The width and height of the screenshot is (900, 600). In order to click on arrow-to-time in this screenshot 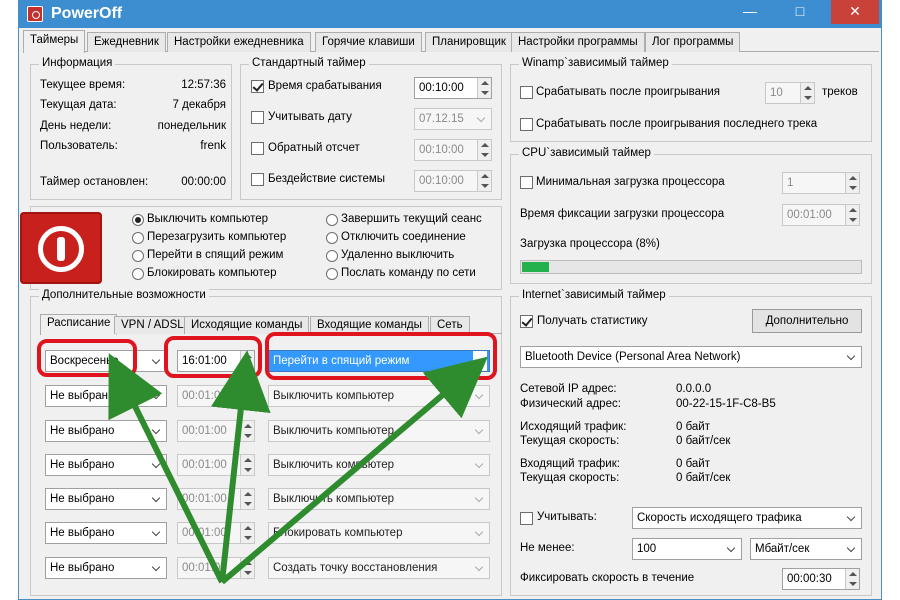, I will do `click(240, 466)`.